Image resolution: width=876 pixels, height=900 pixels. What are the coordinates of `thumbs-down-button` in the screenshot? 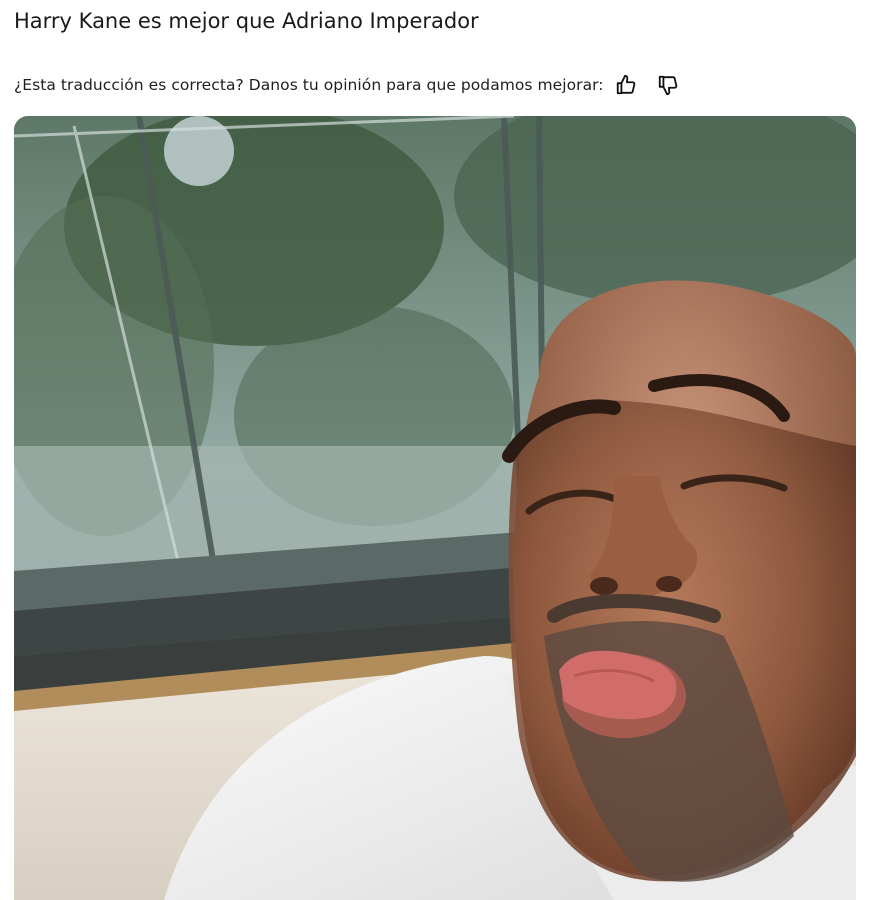 It's located at (668, 85).